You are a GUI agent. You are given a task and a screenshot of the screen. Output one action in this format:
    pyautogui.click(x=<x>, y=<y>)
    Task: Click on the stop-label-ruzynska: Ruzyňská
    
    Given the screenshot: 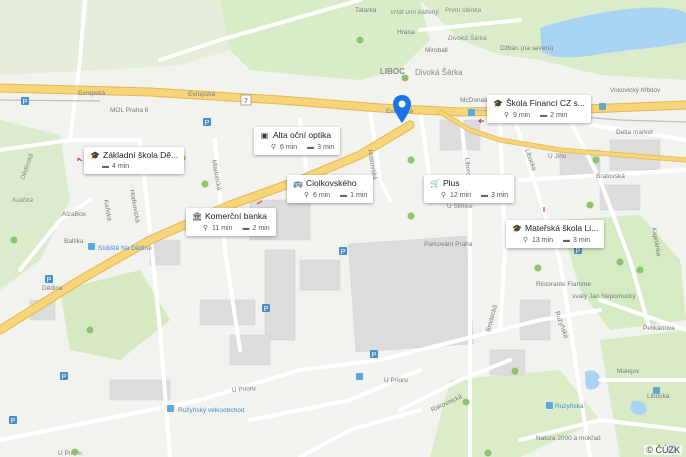 What is the action you would take?
    pyautogui.click(x=569, y=406)
    